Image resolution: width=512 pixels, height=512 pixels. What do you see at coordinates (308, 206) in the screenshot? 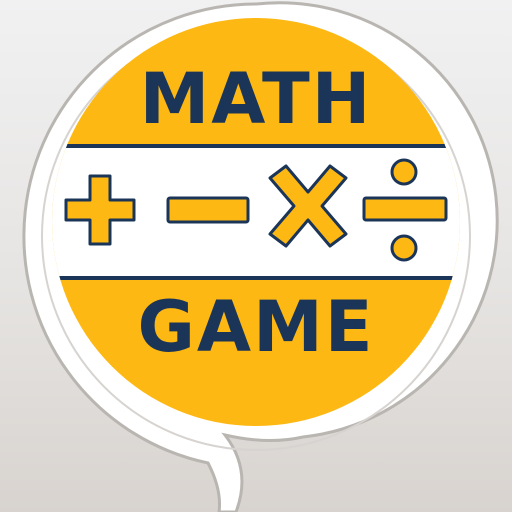
I see `multiply-icon` at bounding box center [308, 206].